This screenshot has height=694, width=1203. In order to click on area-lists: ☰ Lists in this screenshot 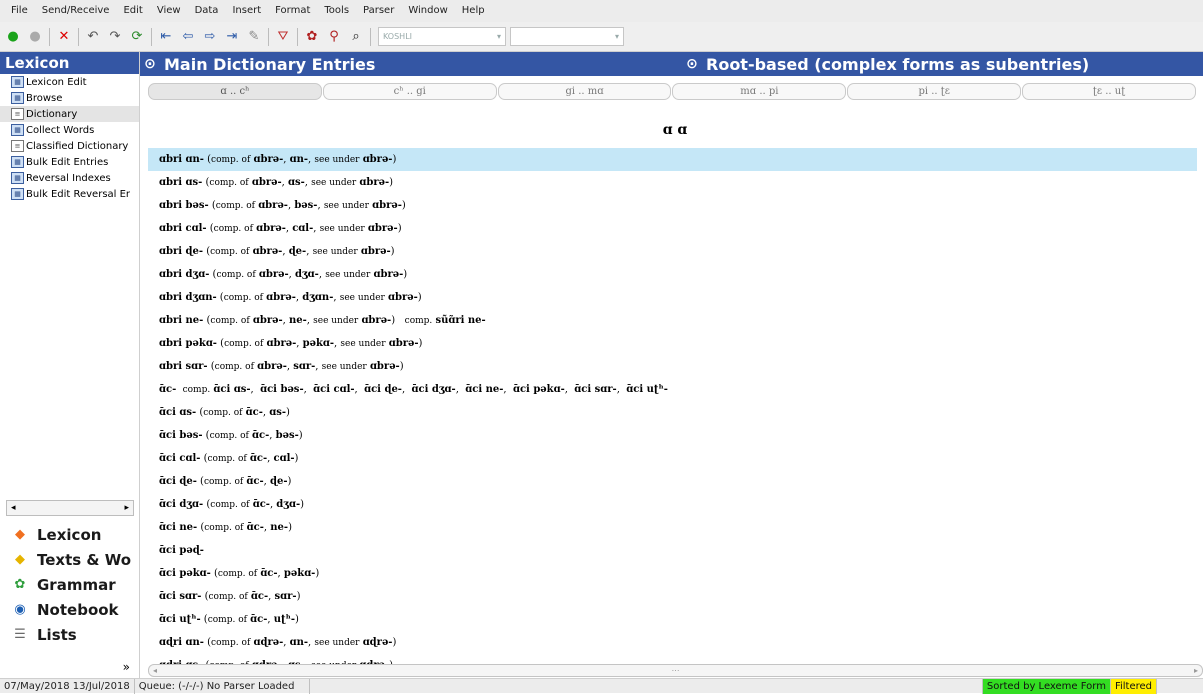, I will do `click(70, 634)`.